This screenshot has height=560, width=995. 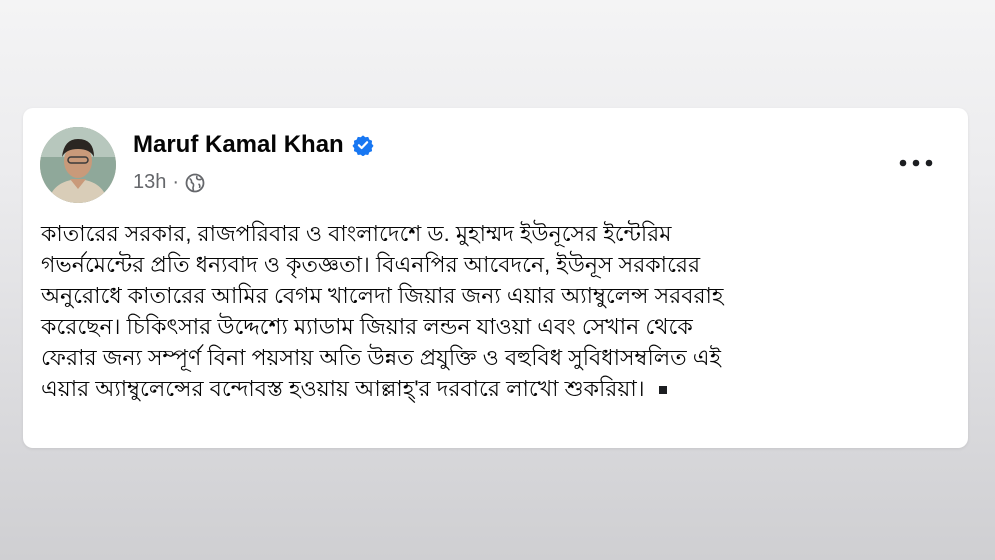 What do you see at coordinates (662, 390) in the screenshot?
I see `end-square-icon` at bounding box center [662, 390].